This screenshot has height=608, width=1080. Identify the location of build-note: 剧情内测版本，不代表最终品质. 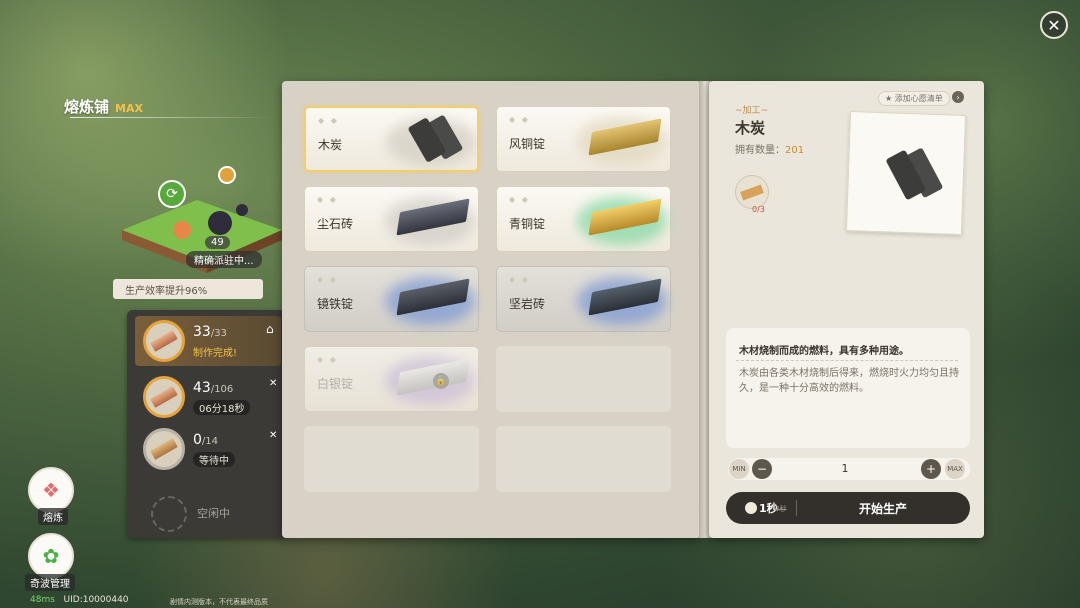
(219, 602).